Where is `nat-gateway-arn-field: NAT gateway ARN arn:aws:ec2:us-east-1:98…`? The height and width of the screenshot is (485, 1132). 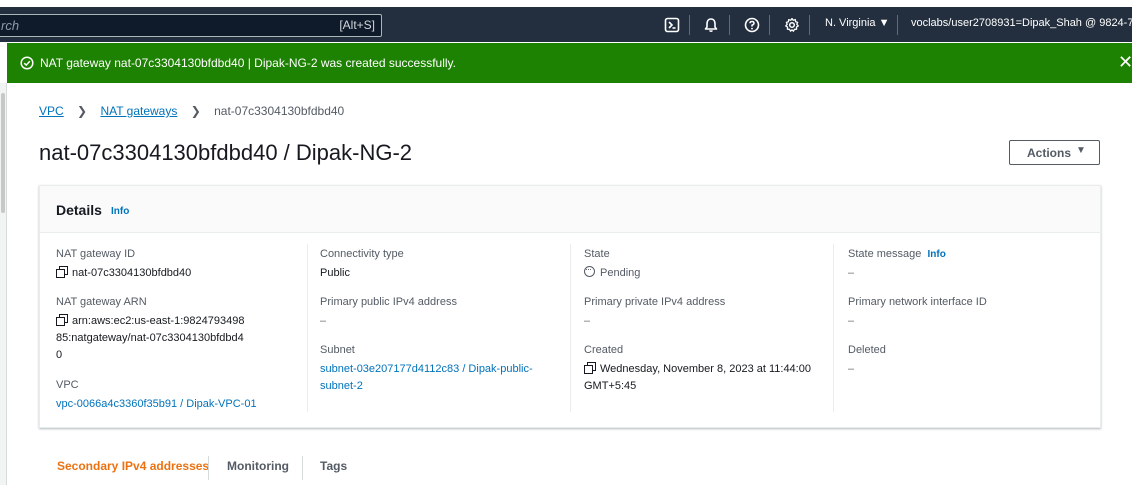 nat-gateway-arn-field: NAT gateway ARN arn:aws:ec2:us-east-1:98… is located at coordinates (151, 330).